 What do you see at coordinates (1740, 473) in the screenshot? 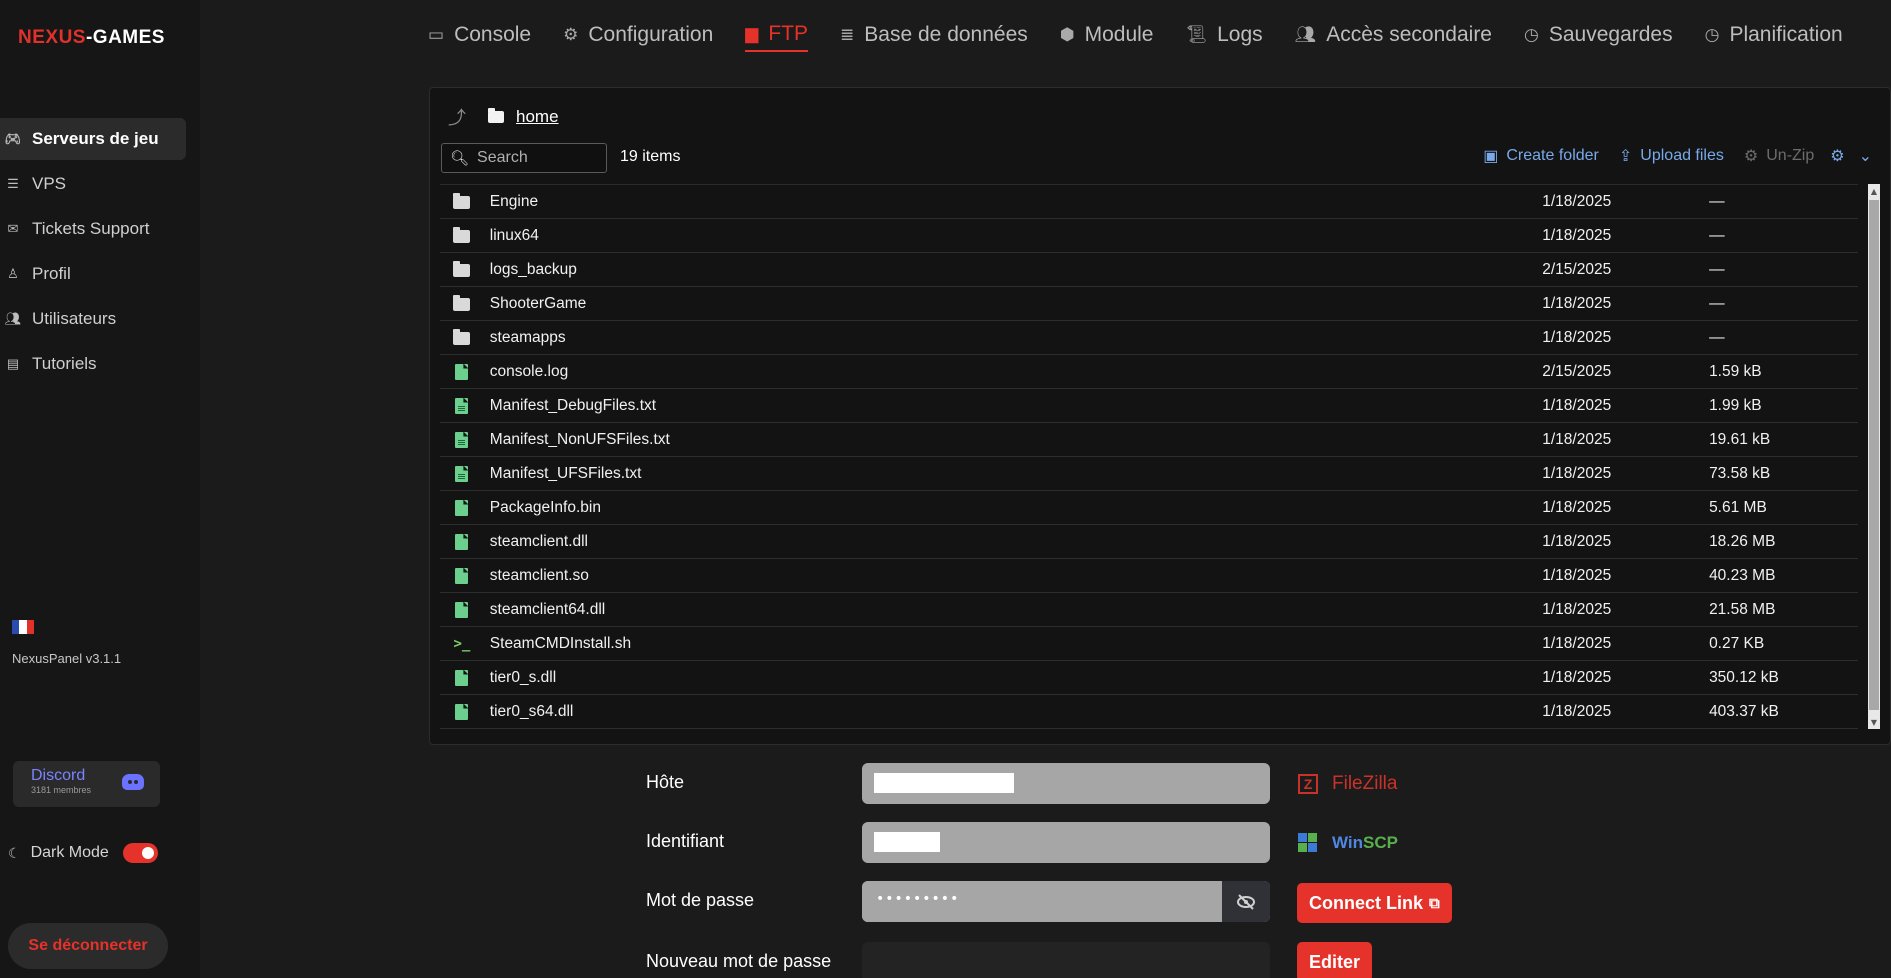
I see `file-size: 73.58 kB` at bounding box center [1740, 473].